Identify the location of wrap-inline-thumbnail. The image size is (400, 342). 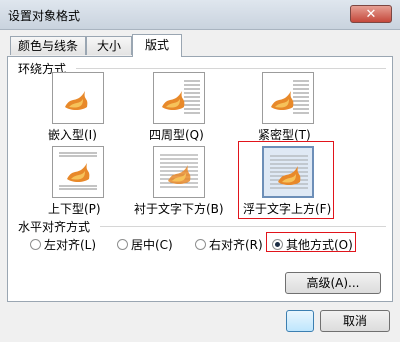
(76, 100).